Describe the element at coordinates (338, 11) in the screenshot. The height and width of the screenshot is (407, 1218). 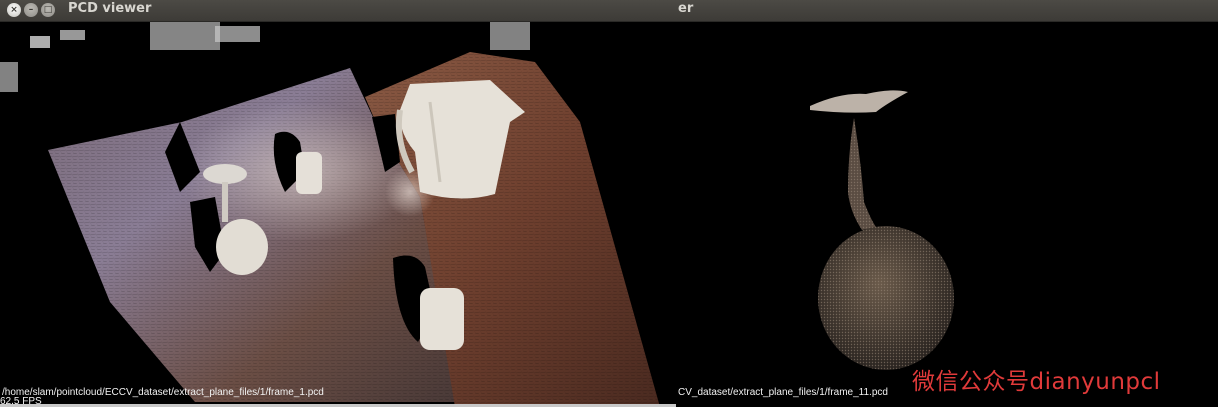
I see `title-bar: × – □ PCD viewer` at that location.